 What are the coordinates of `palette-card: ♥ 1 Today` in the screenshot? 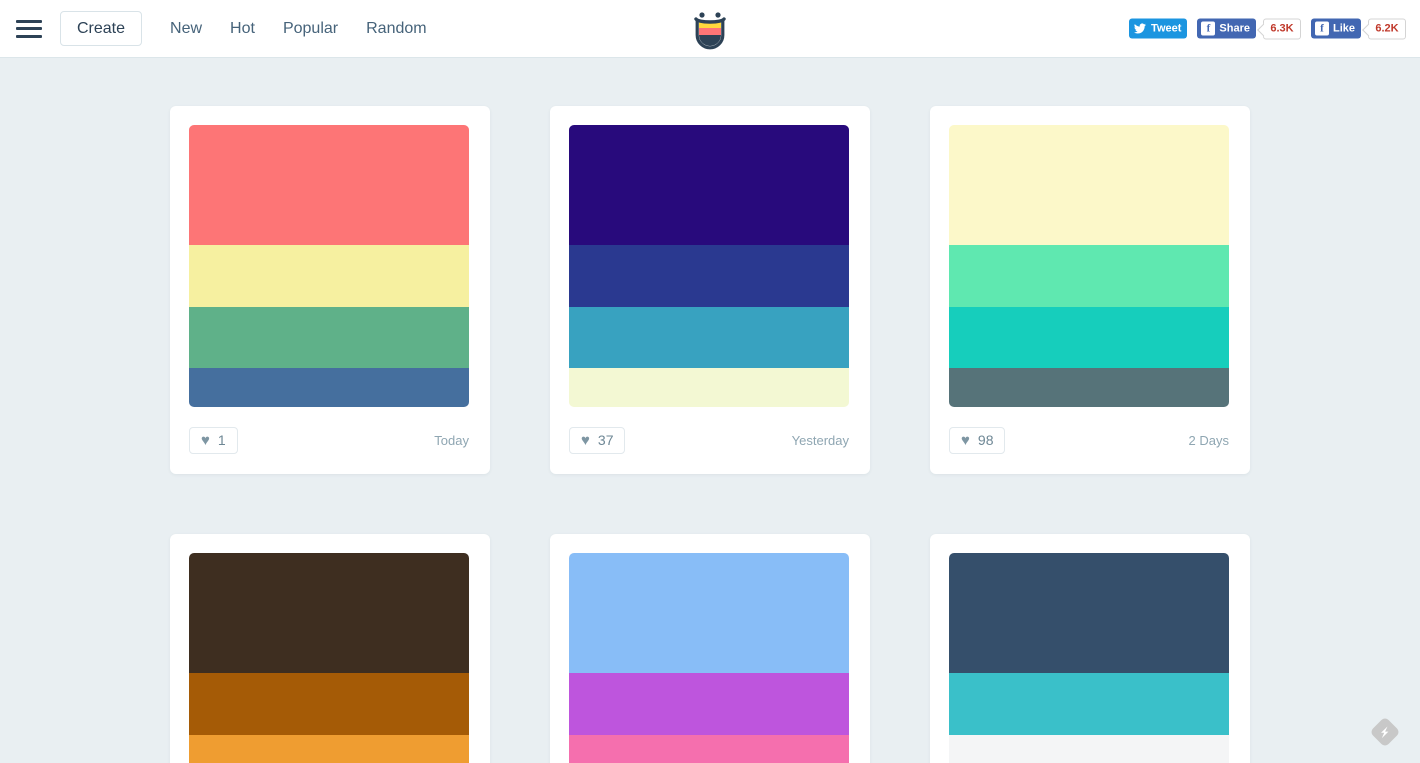 It's located at (330, 290).